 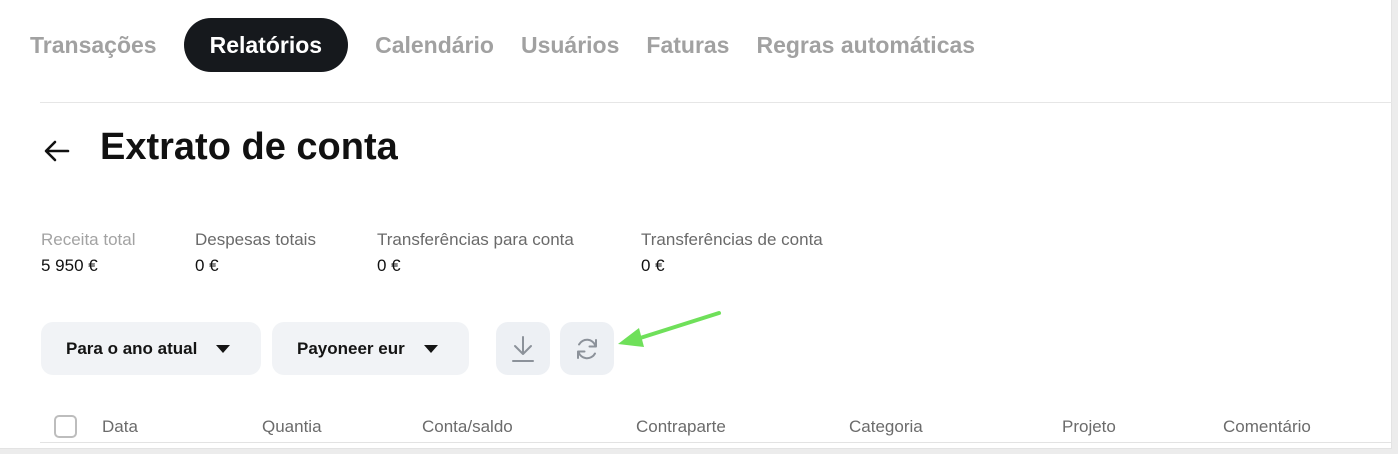 I want to click on tab-relatorios: Relatórios, so click(x=266, y=45).